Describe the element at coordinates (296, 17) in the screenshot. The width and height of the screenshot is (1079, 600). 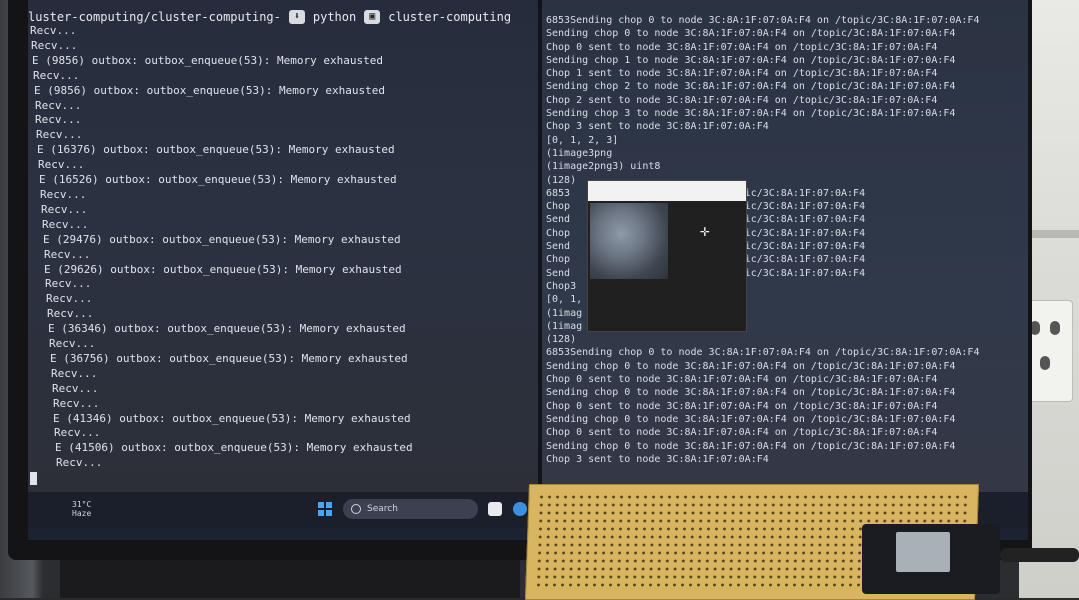
I see `download-icon: ⬇` at that location.